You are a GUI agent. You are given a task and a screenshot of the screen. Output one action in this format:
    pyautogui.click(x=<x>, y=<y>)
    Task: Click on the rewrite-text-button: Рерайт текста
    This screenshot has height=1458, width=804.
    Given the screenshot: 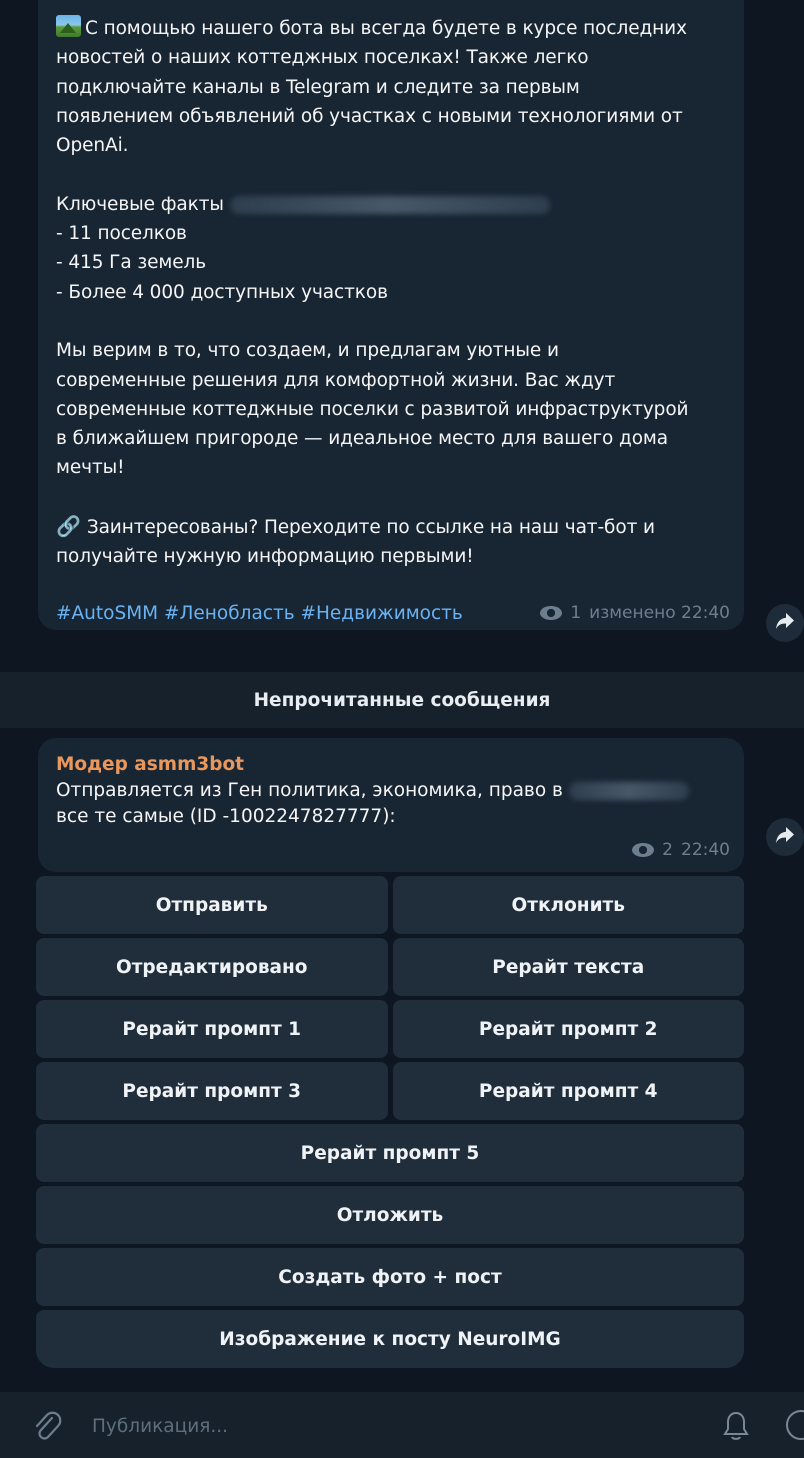 What is the action you would take?
    pyautogui.click(x=568, y=967)
    